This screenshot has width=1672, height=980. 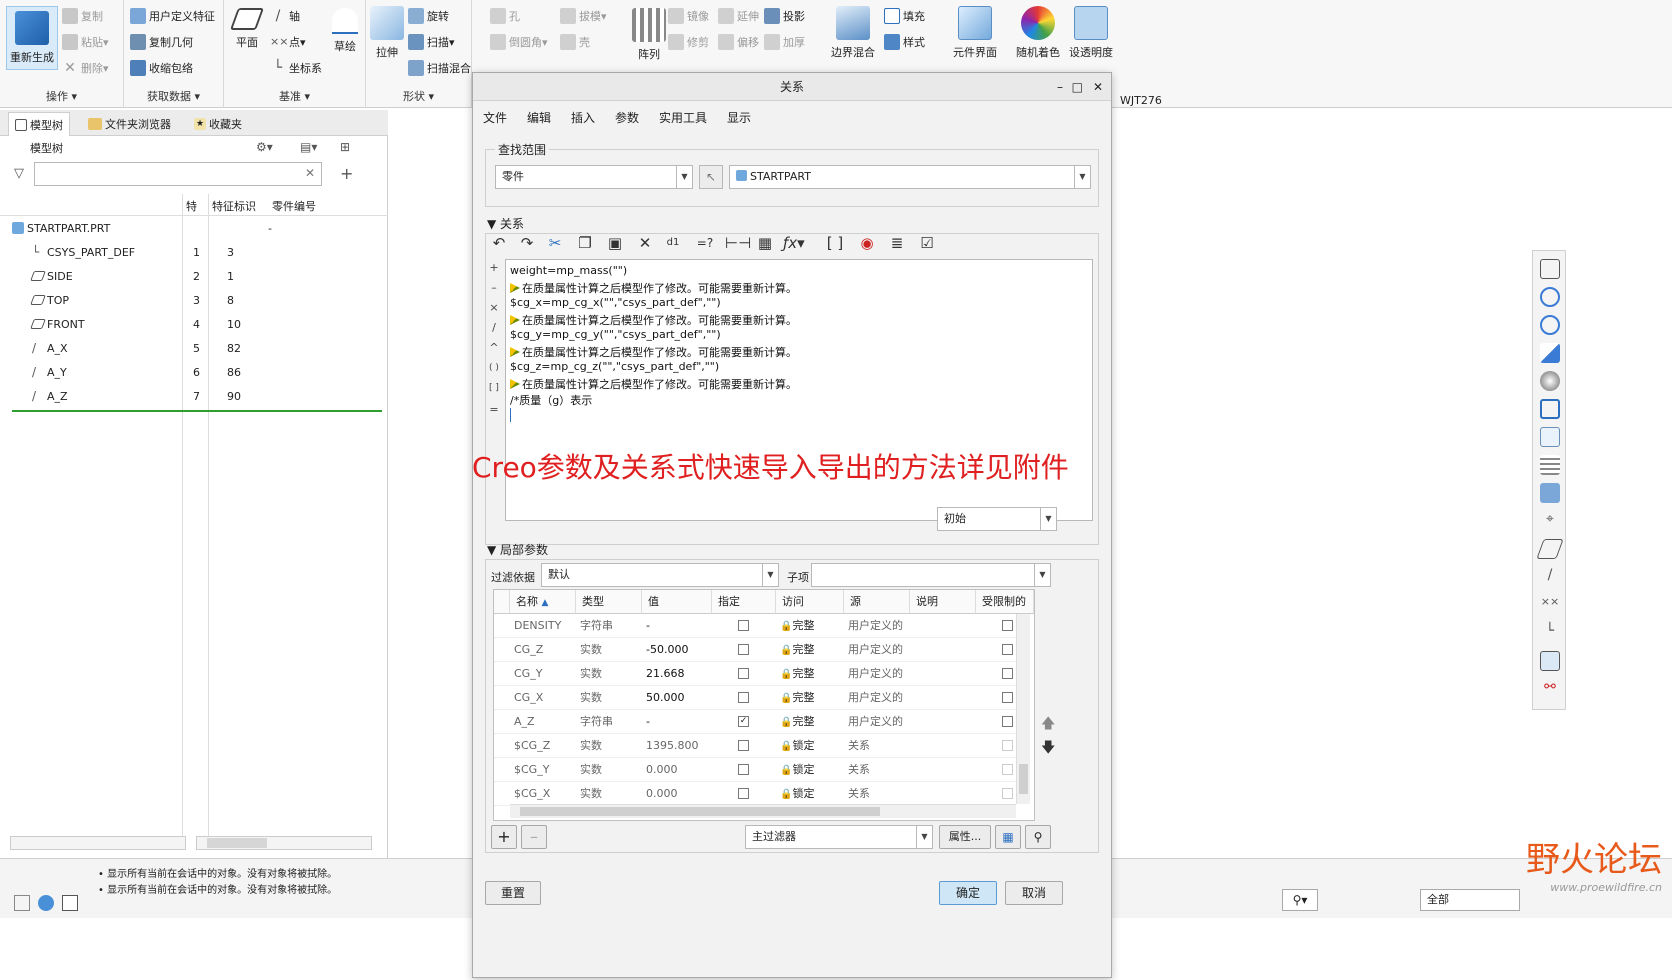 What do you see at coordinates (1038, 837) in the screenshot?
I see `binoculars-icon: ⚲` at bounding box center [1038, 837].